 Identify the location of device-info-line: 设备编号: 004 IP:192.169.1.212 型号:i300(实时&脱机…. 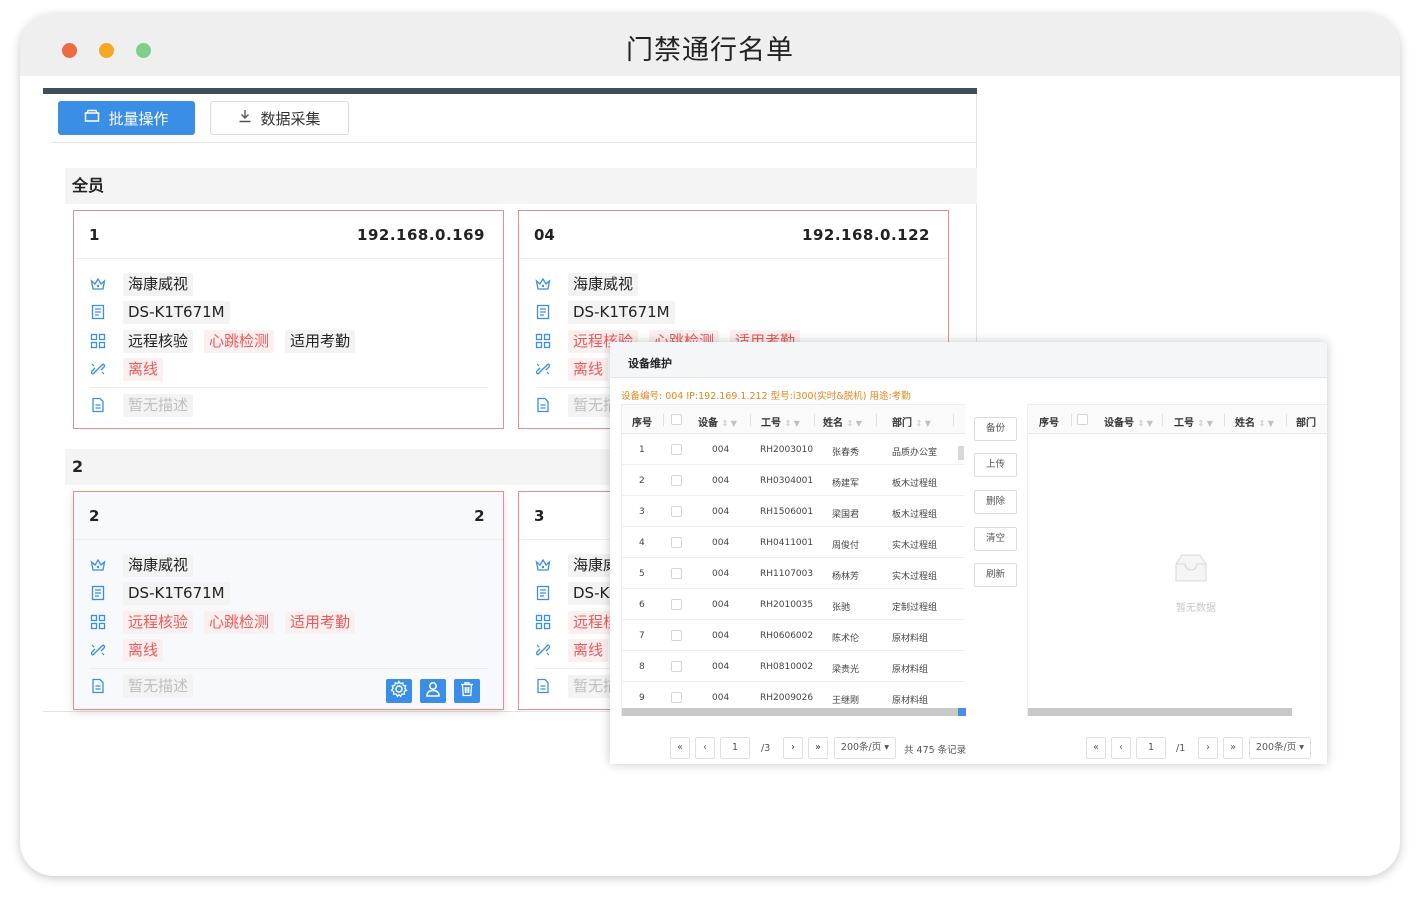
(766, 396).